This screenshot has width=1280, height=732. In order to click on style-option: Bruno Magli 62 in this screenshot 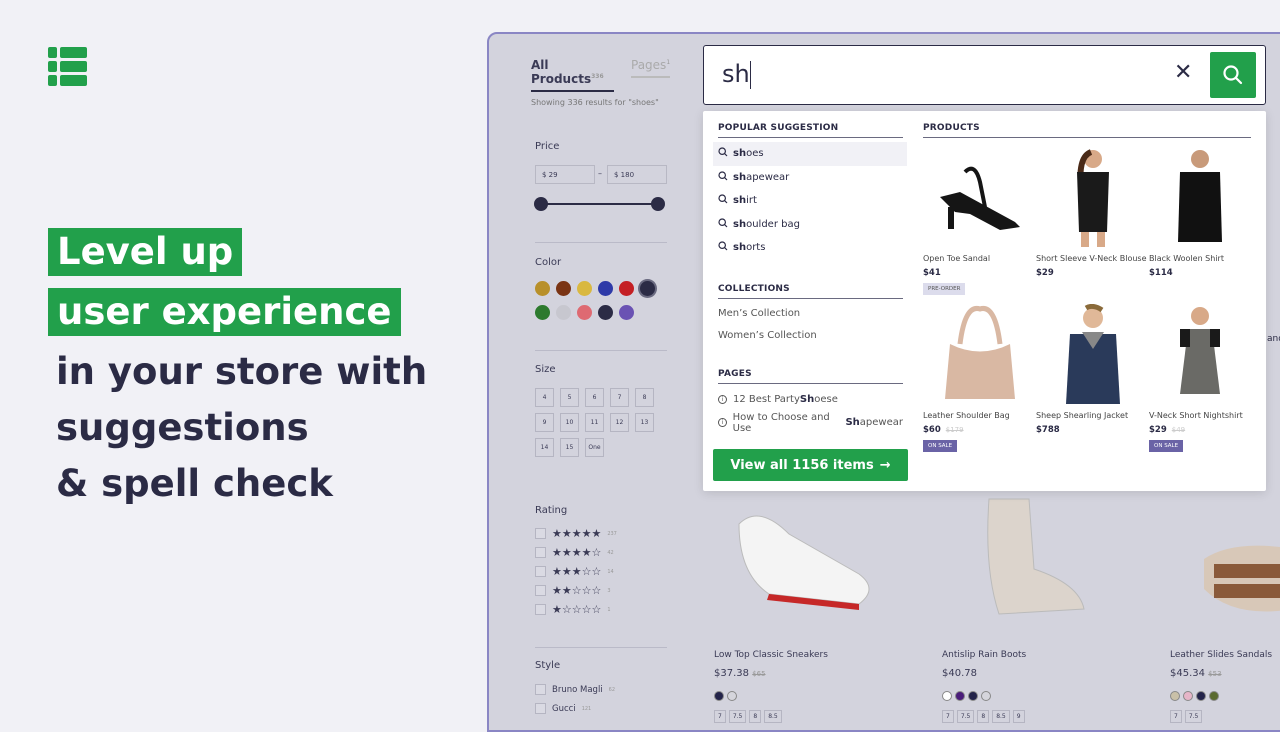, I will do `click(575, 689)`.